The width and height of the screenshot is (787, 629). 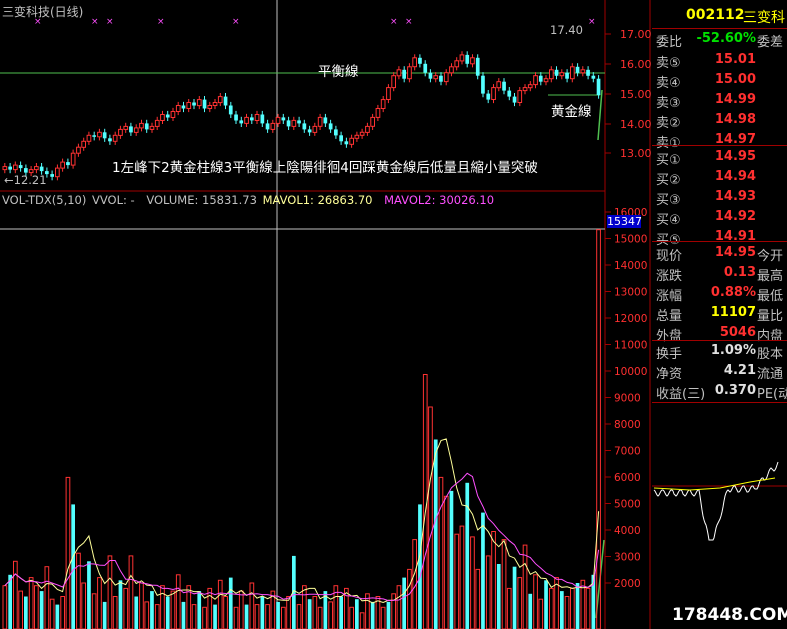 I want to click on quote-3-extra: 量比, so click(x=770, y=316).